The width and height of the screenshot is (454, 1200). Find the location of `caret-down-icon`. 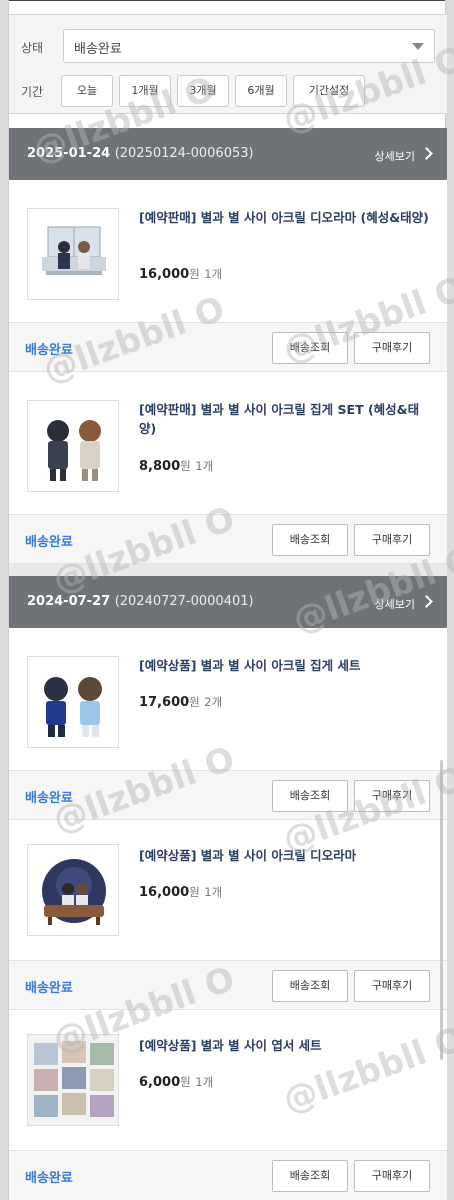

caret-down-icon is located at coordinates (418, 46).